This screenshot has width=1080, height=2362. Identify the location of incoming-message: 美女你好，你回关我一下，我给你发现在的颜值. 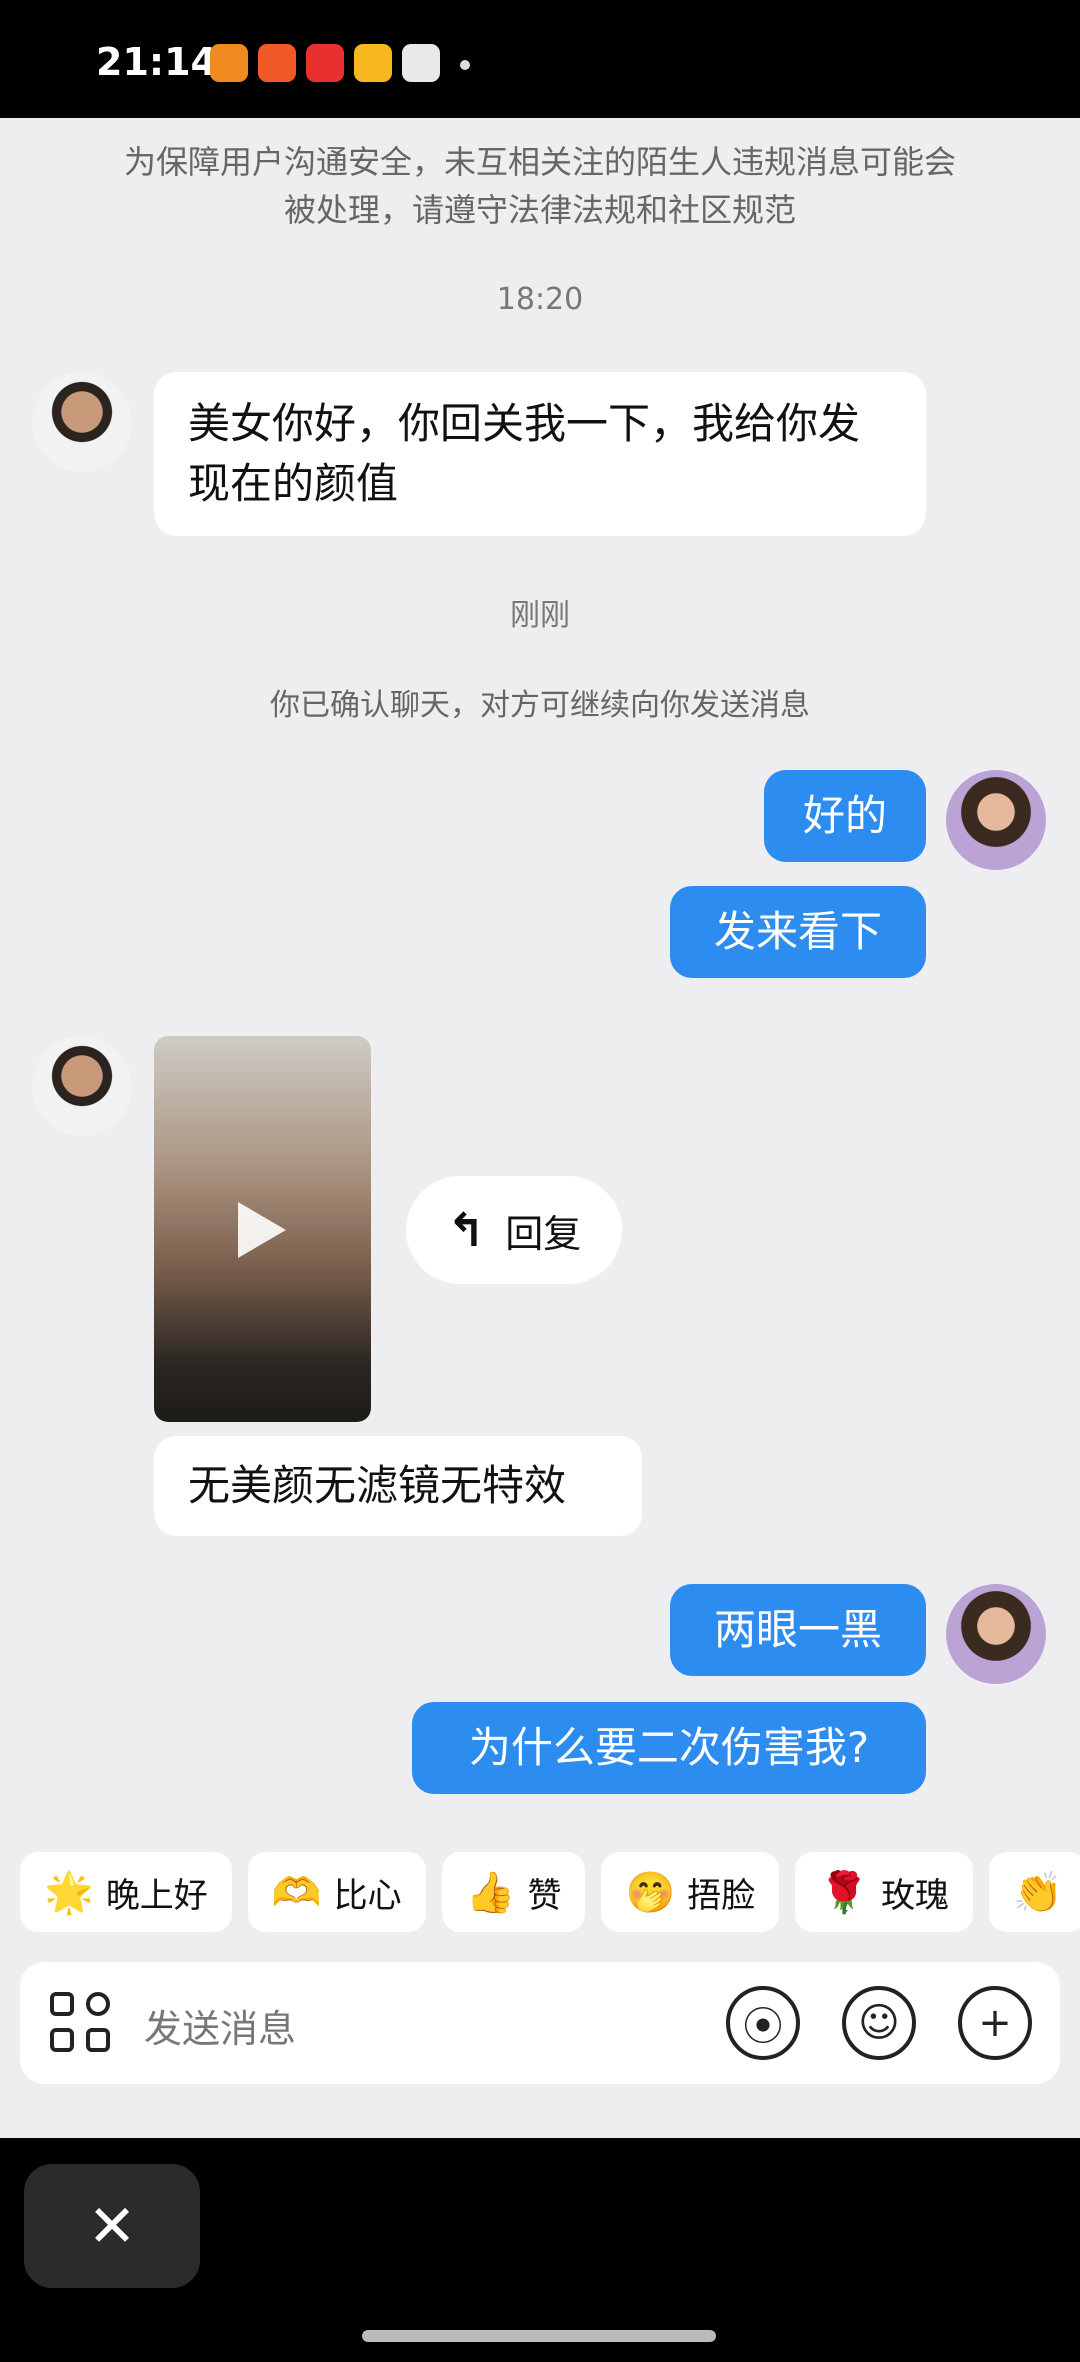
(540, 454).